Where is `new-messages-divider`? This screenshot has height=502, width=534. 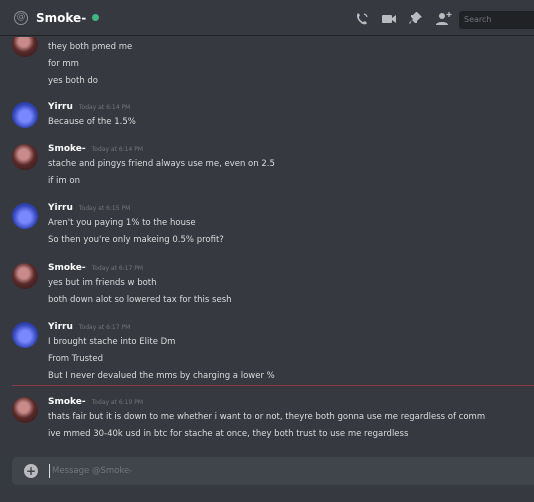 new-messages-divider is located at coordinates (273, 385).